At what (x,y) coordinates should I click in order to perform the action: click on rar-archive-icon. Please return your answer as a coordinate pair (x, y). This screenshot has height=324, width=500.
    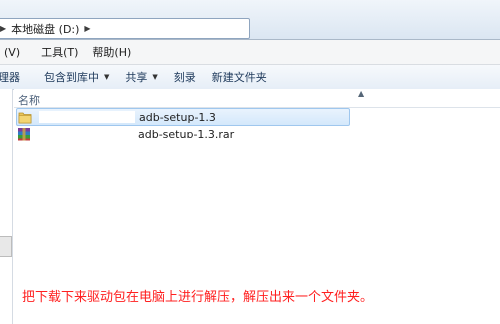
    Looking at the image, I should click on (24, 134).